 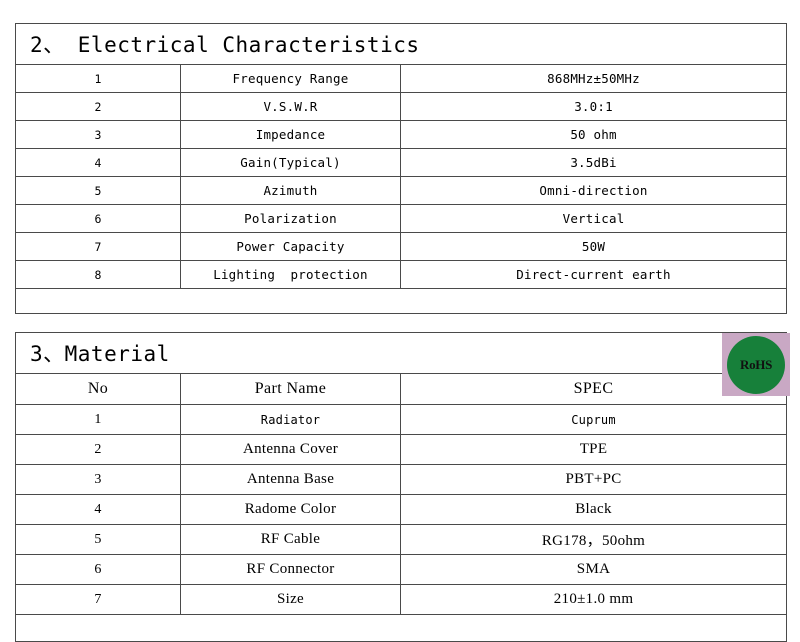 I want to click on table-row: 1 Radiator Cuprum, so click(x=401, y=419).